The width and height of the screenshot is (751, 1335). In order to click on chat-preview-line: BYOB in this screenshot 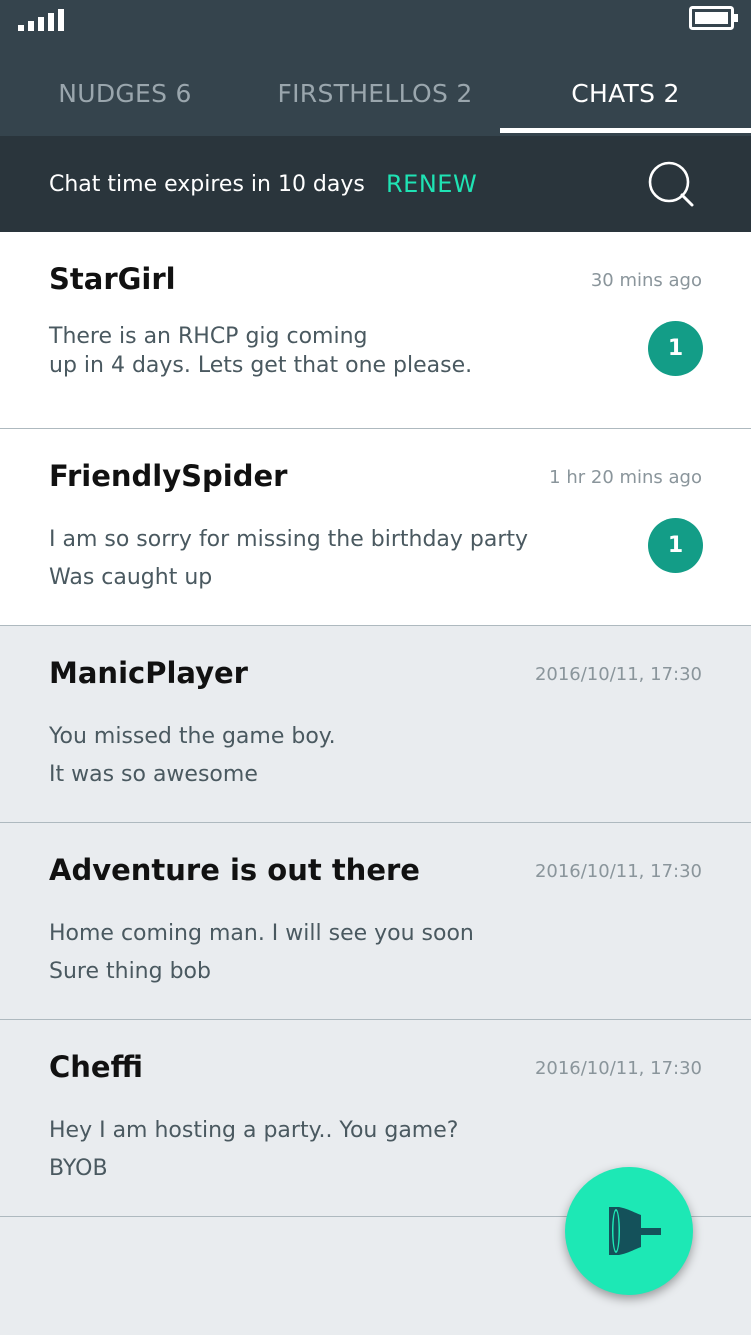, I will do `click(78, 1168)`.